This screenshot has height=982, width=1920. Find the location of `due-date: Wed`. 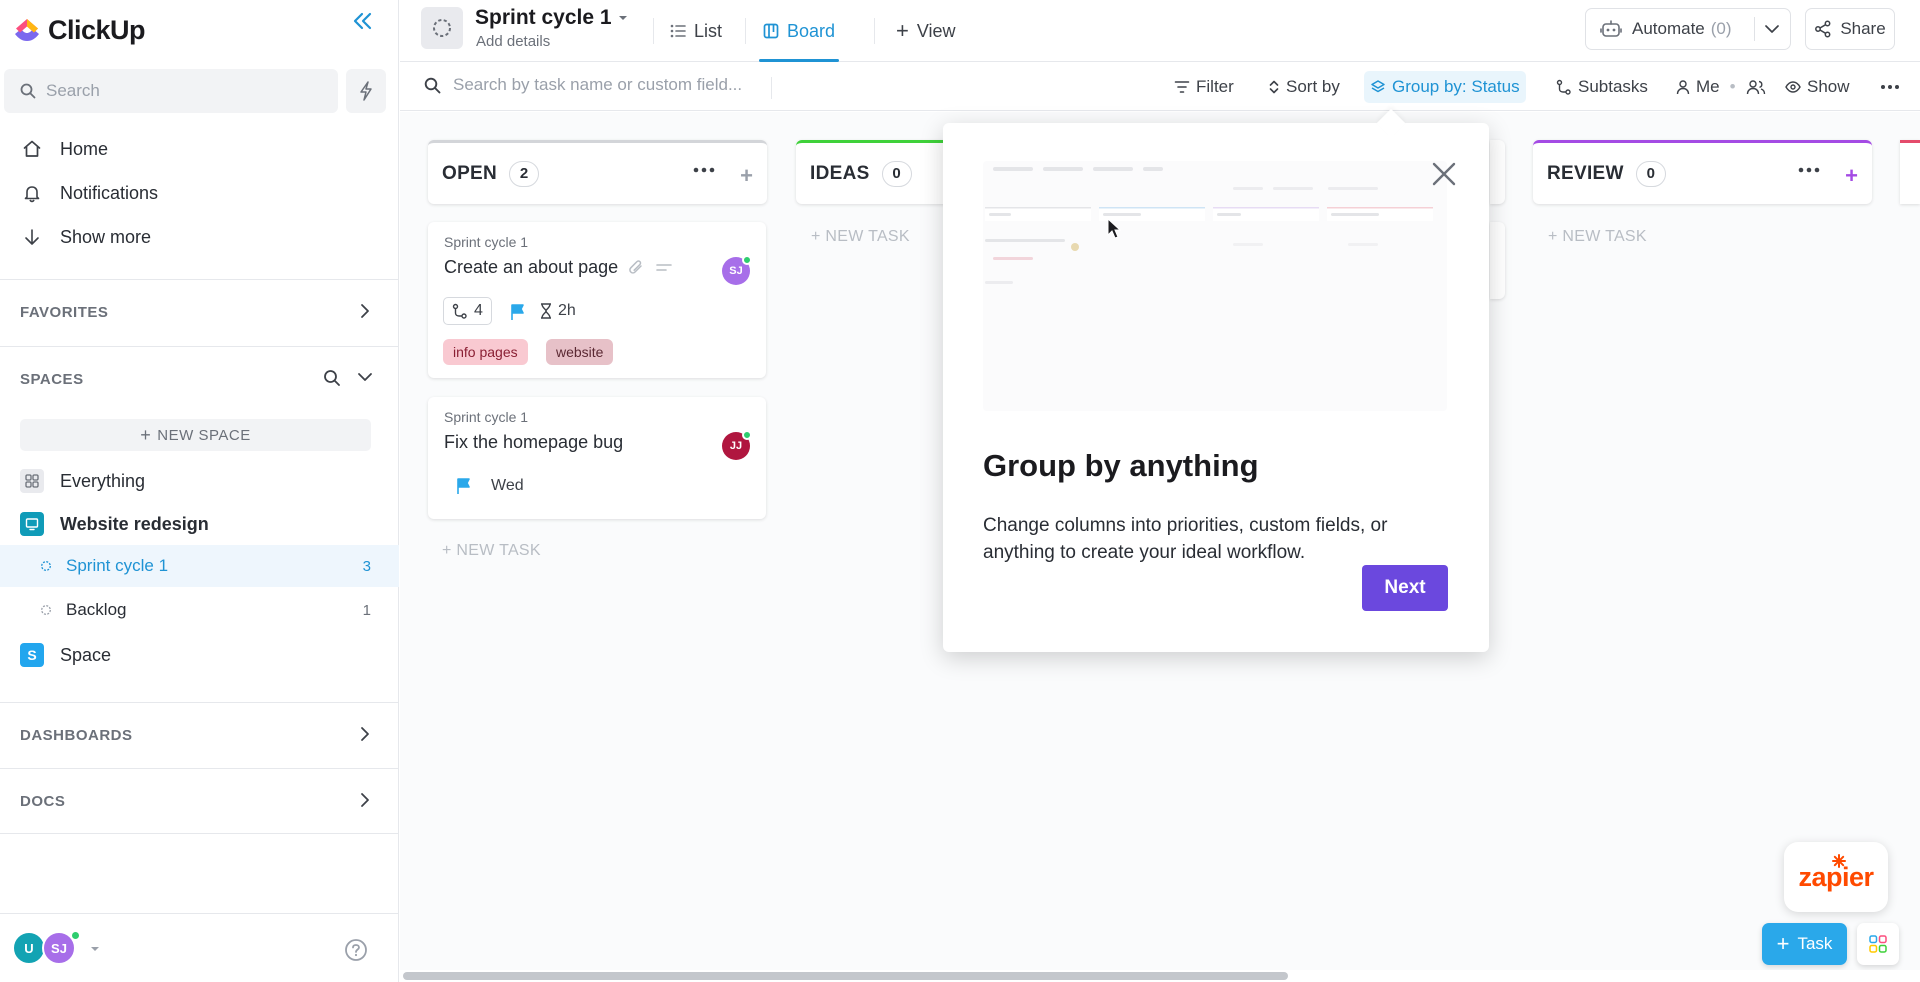

due-date: Wed is located at coordinates (507, 486).